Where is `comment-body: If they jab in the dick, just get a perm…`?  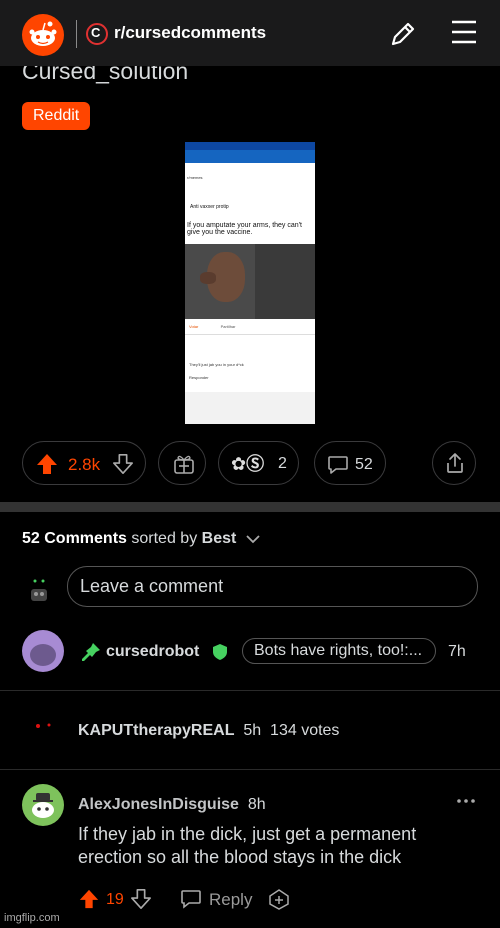
comment-body: If they jab in the dick, just get a perm… is located at coordinates (247, 845).